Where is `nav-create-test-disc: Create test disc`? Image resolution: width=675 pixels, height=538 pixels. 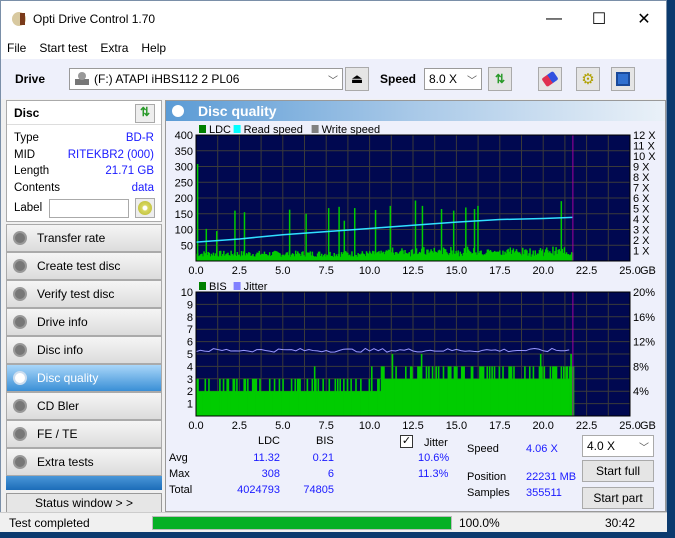 nav-create-test-disc: Create test disc is located at coordinates (84, 266).